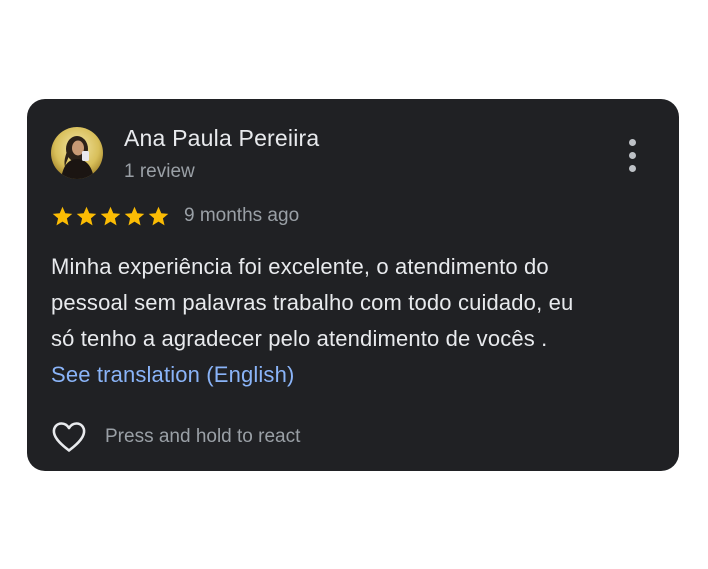  I want to click on review-count: 1 review, so click(159, 172).